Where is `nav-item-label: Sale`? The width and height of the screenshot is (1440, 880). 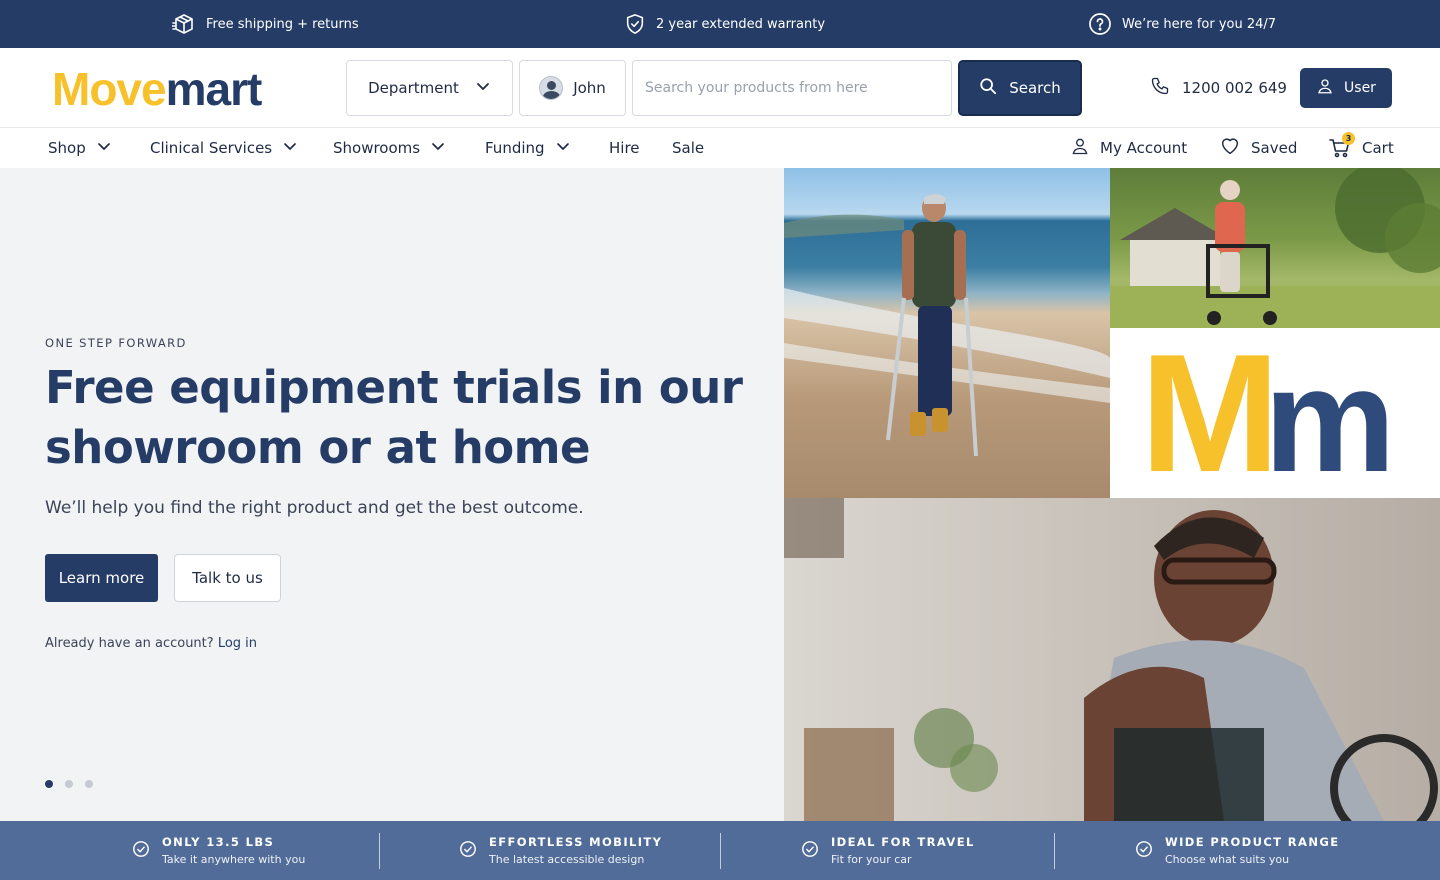
nav-item-label: Sale is located at coordinates (688, 148).